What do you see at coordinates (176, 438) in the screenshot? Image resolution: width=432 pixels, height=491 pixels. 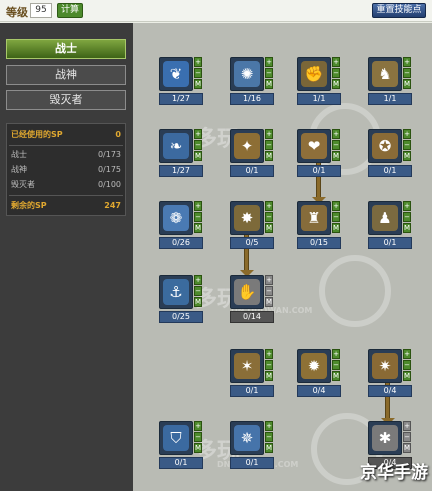 I see `skill-frame: ⛉` at bounding box center [176, 438].